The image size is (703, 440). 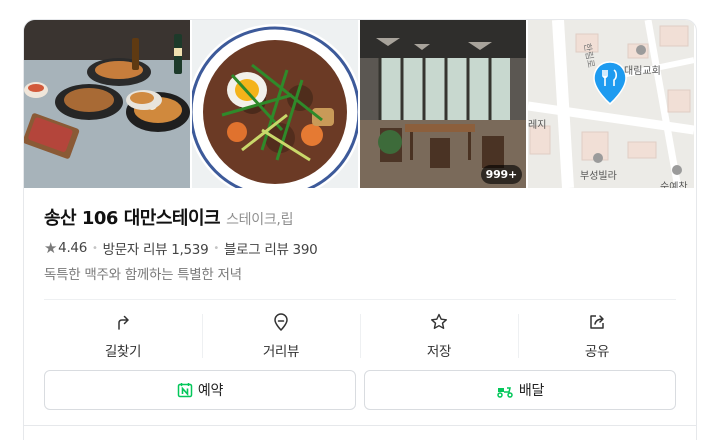 What do you see at coordinates (537, 125) in the screenshot?
I see `map-label-side: 레지` at bounding box center [537, 125].